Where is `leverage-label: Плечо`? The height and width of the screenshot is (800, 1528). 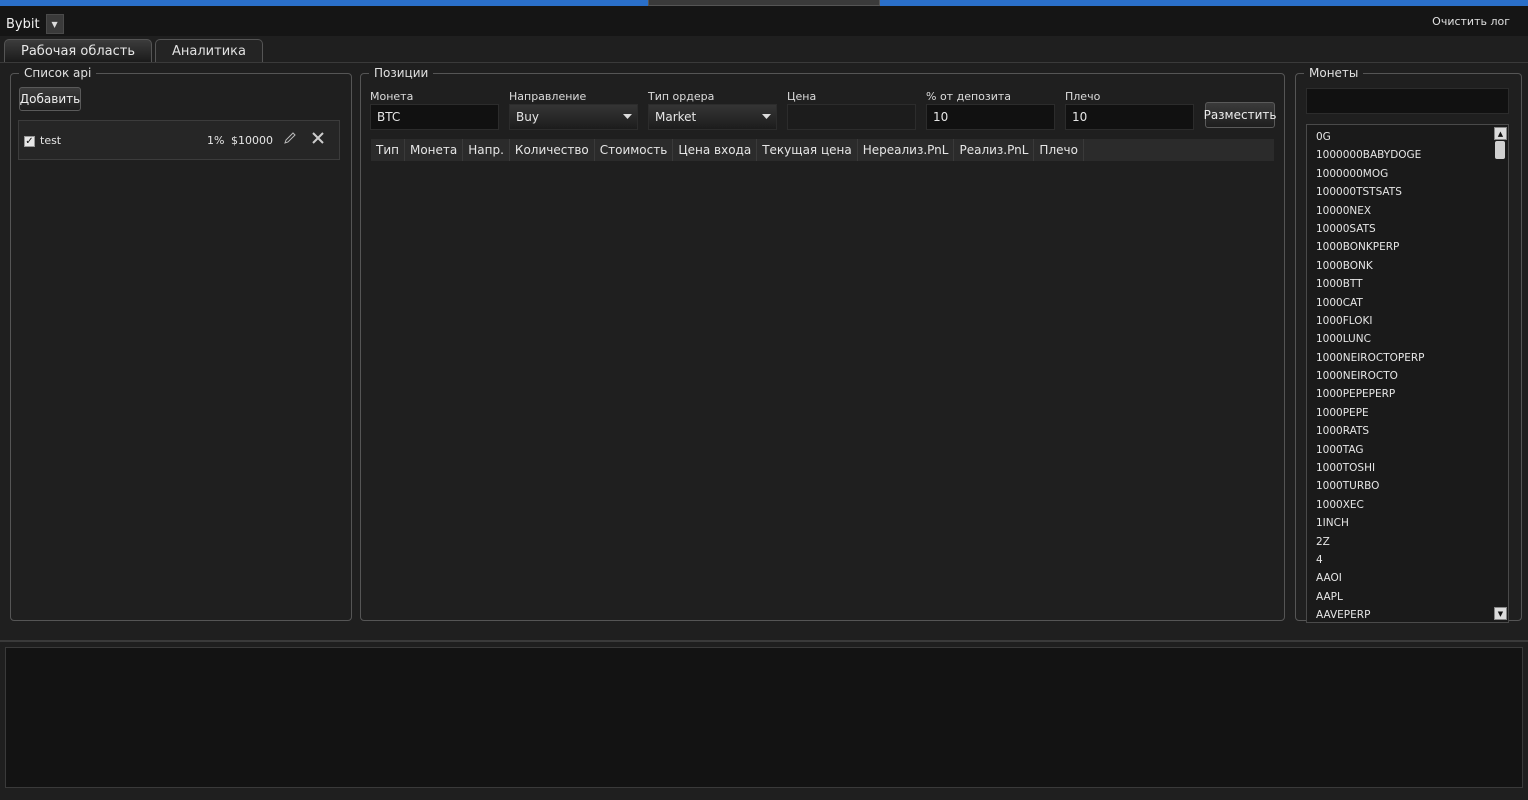 leverage-label: Плечо is located at coordinates (1083, 96).